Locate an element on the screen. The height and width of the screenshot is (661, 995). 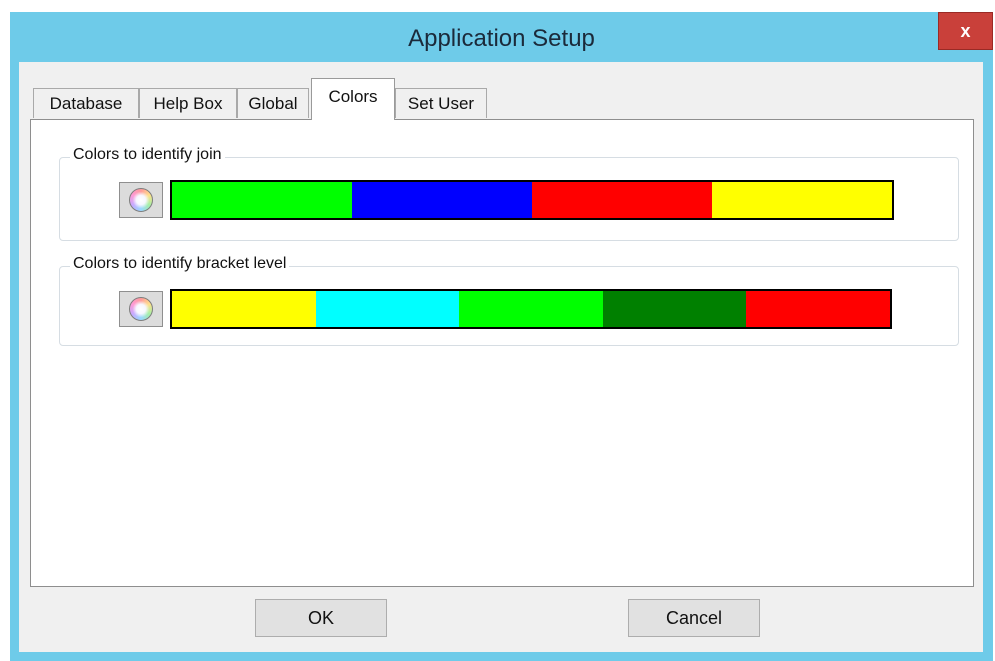
join-colors-group: Colors to identify join is located at coordinates (509, 193).